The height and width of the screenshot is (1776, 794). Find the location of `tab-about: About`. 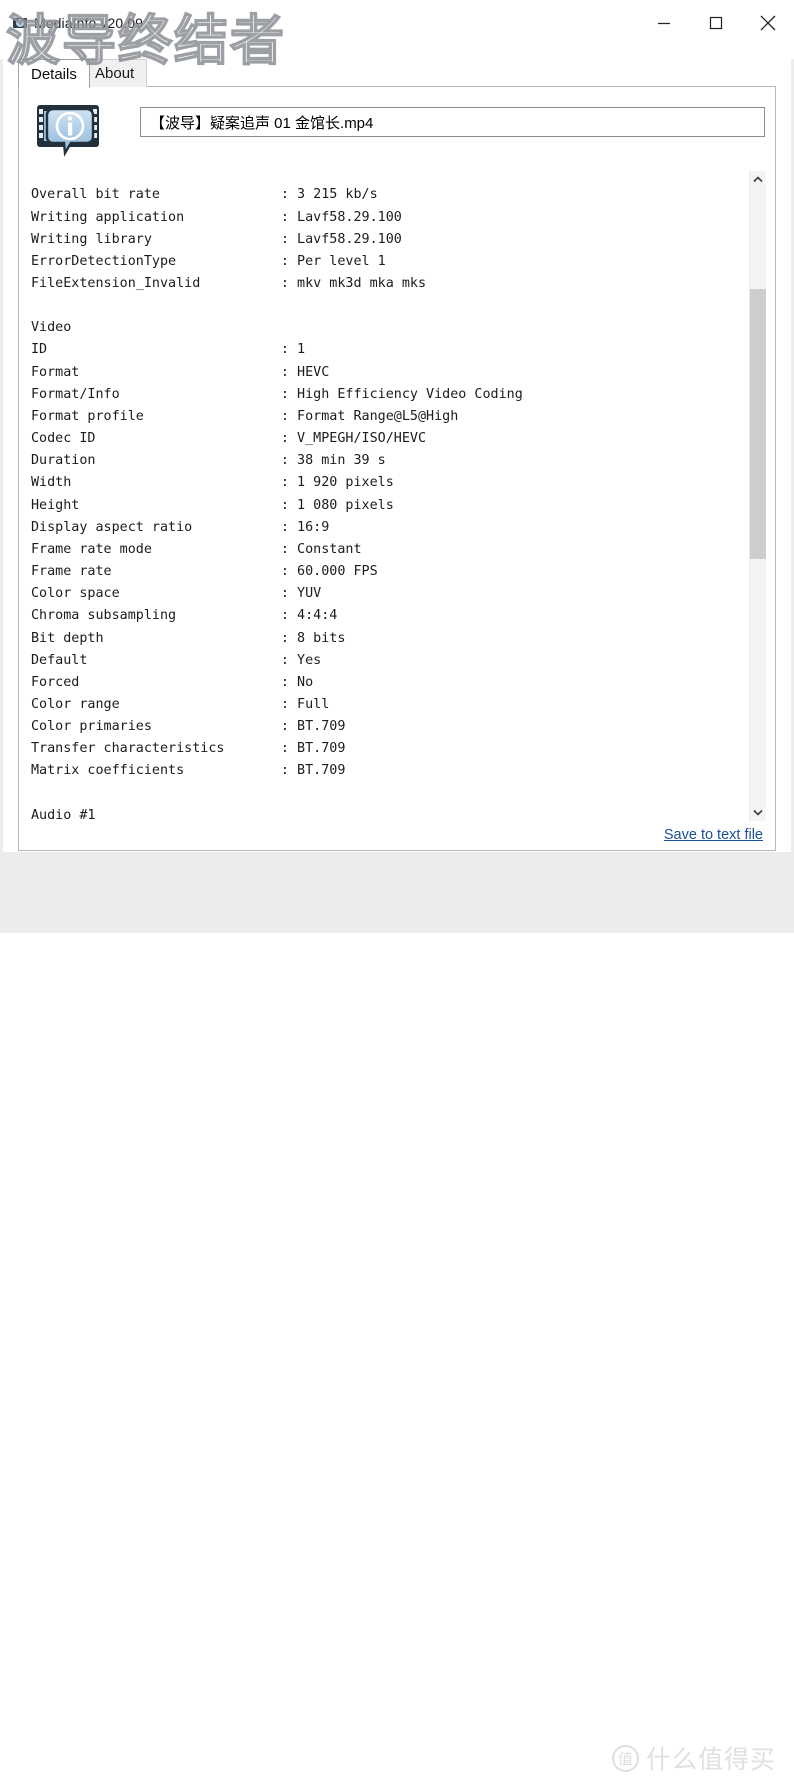

tab-about: About is located at coordinates (115, 73).